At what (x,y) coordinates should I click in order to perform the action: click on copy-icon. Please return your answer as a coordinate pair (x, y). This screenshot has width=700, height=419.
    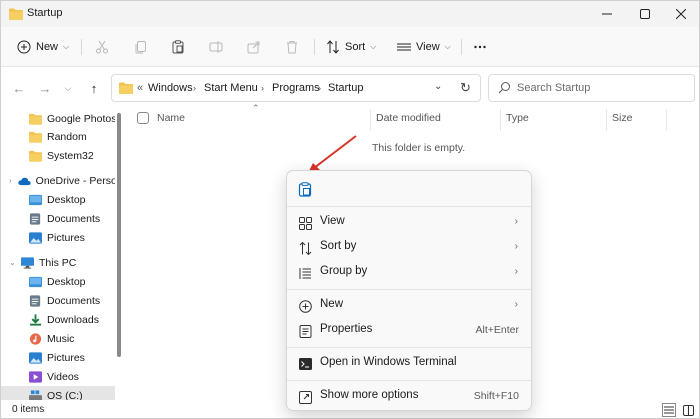
    Looking at the image, I should click on (140, 47).